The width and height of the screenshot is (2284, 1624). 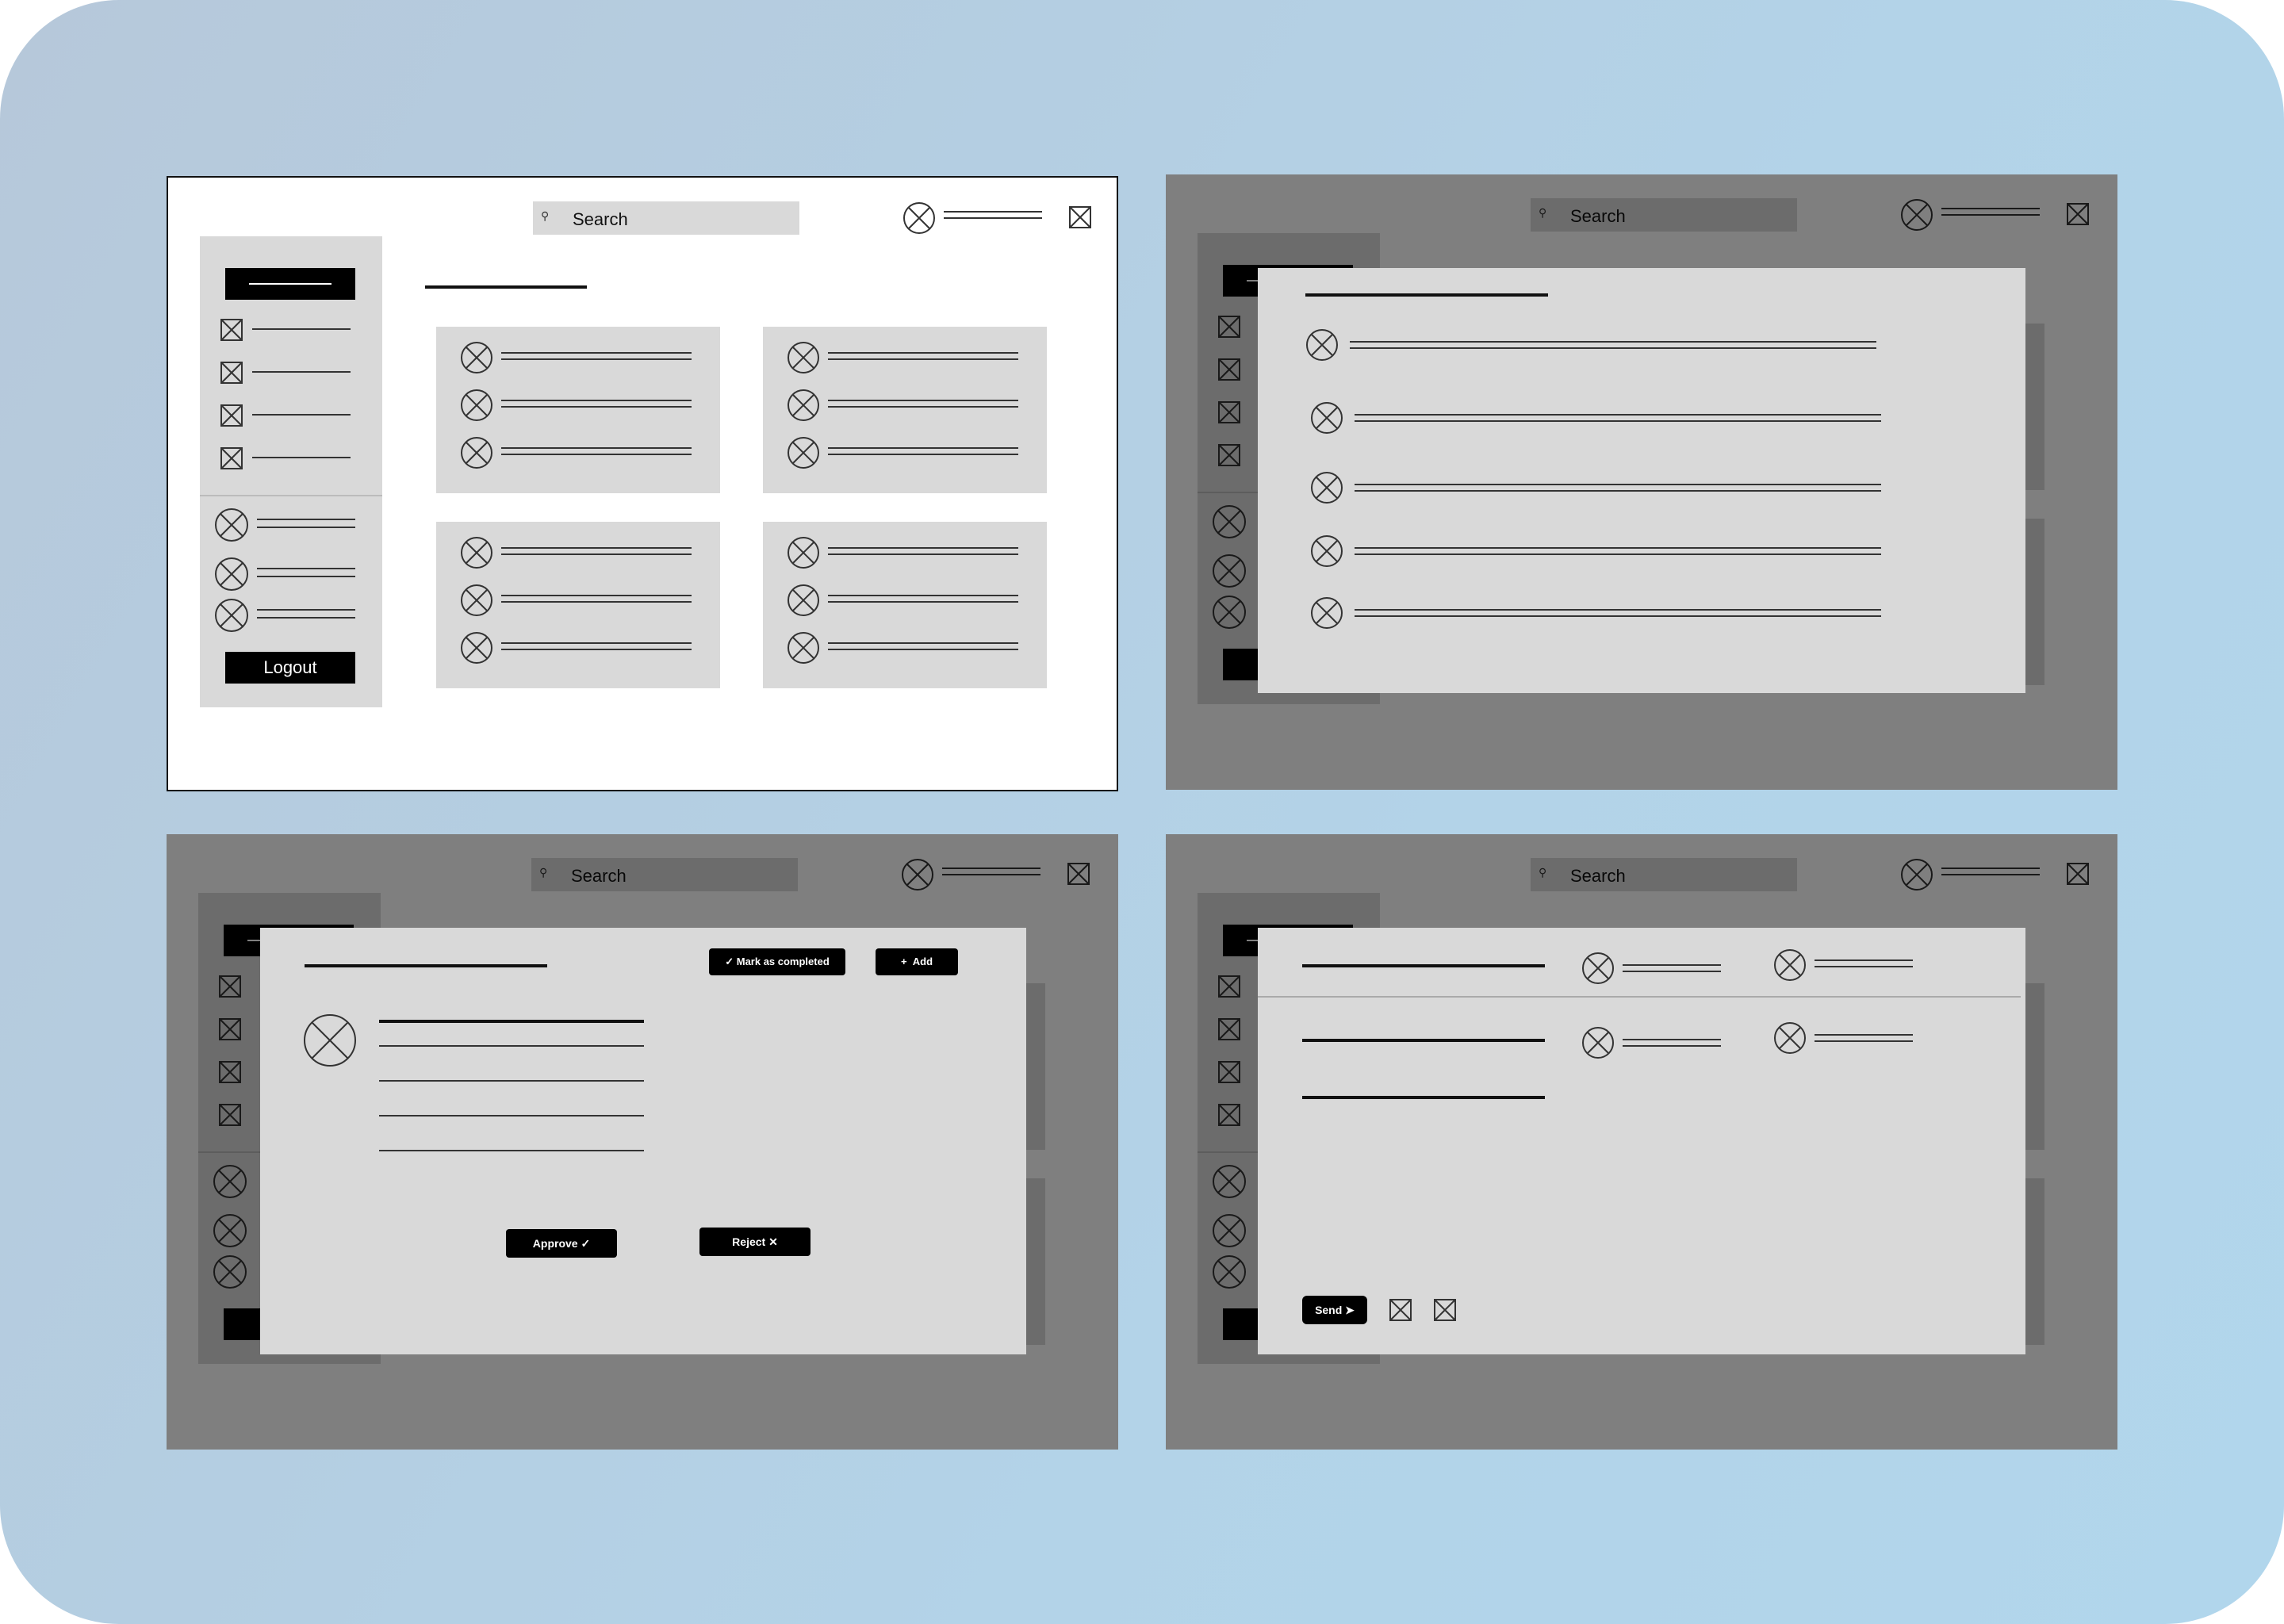 What do you see at coordinates (666, 218) in the screenshot?
I see `search-input: ⚲ Search` at bounding box center [666, 218].